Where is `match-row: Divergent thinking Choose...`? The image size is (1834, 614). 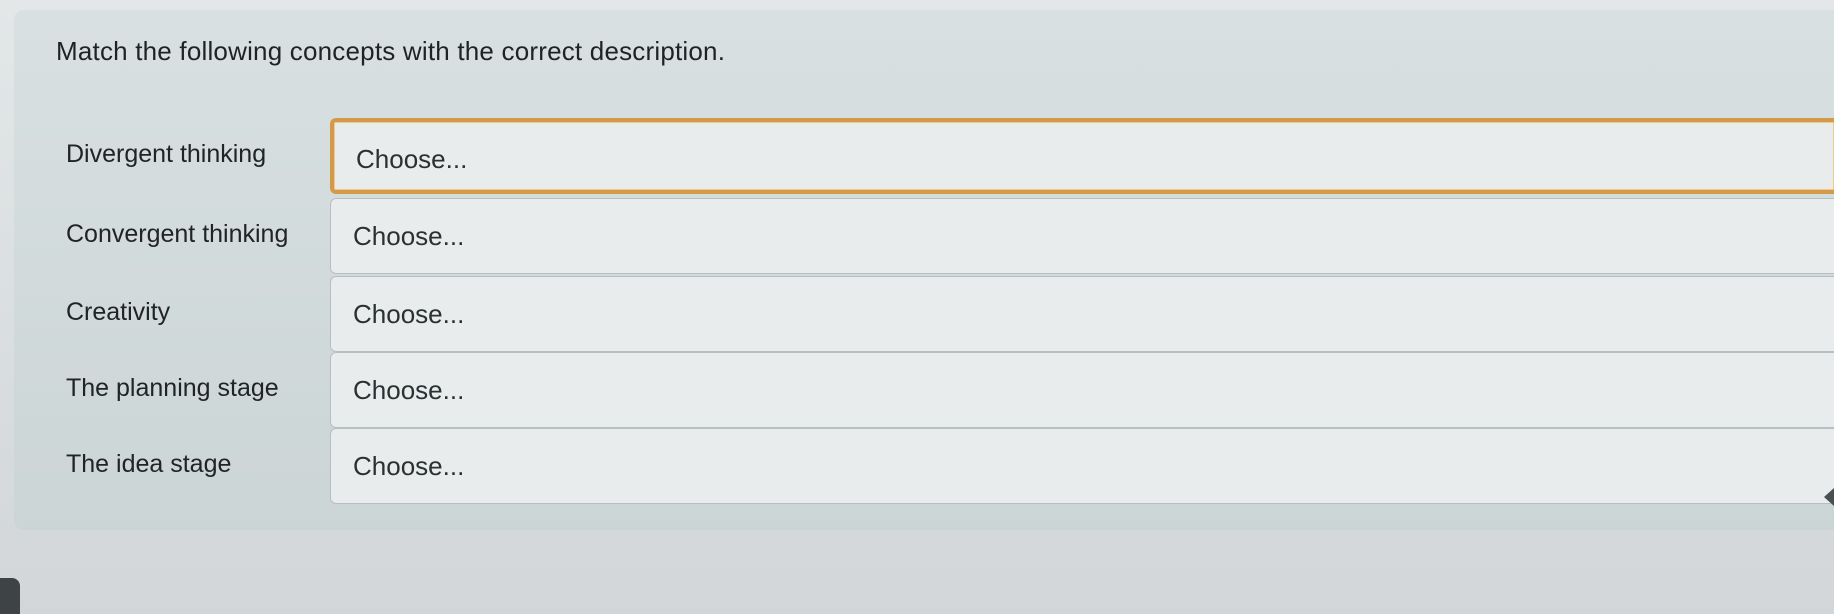 match-row: Divergent thinking Choose... is located at coordinates (917, 156).